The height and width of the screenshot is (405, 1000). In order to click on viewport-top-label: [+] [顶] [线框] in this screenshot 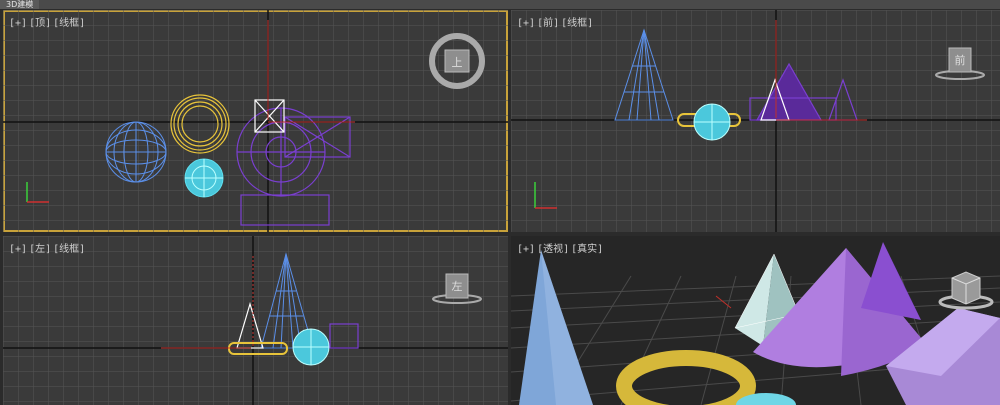, I will do `click(48, 21)`.